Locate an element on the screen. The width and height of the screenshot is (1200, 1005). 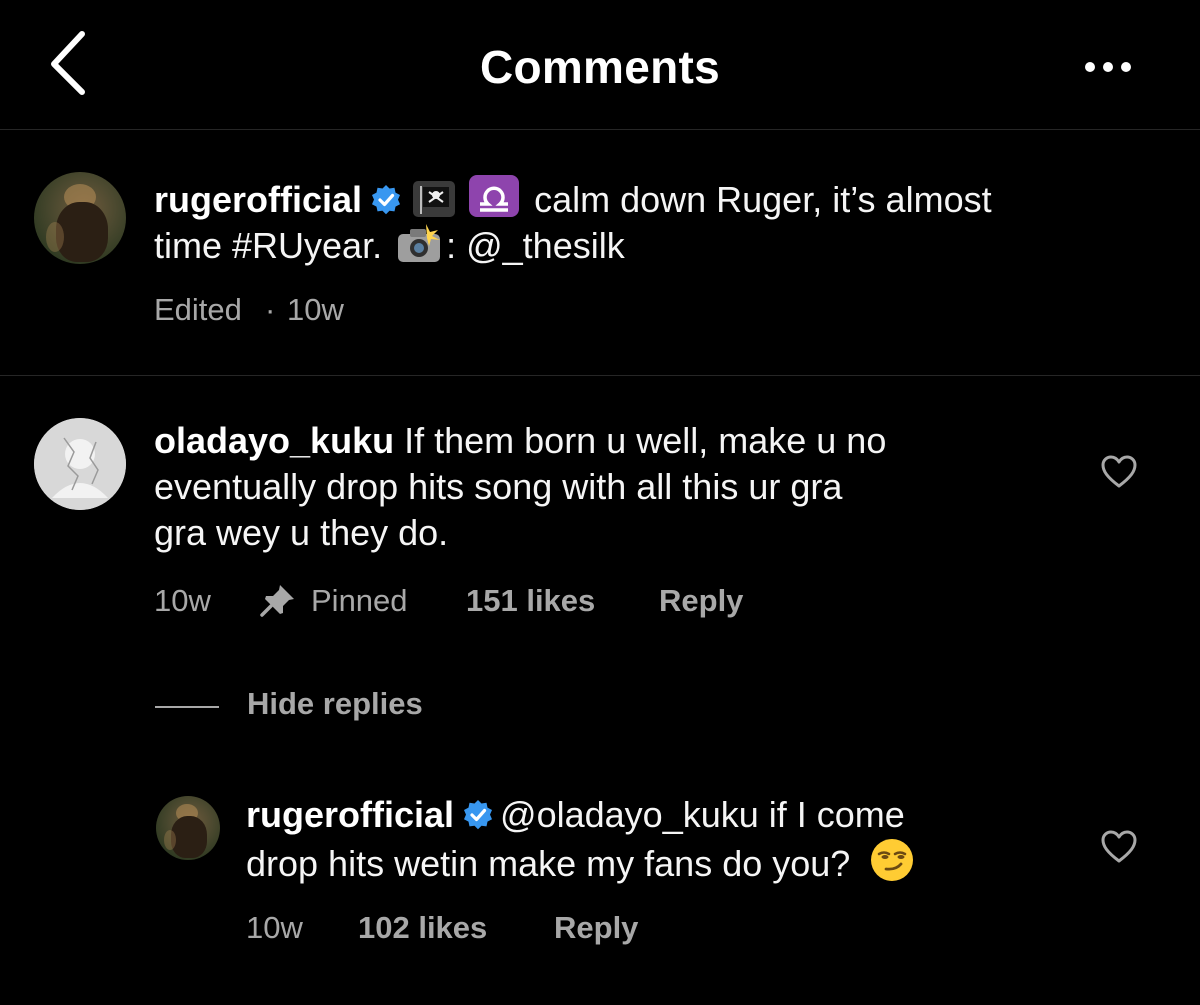
edited-label: Edited is located at coordinates (198, 309).